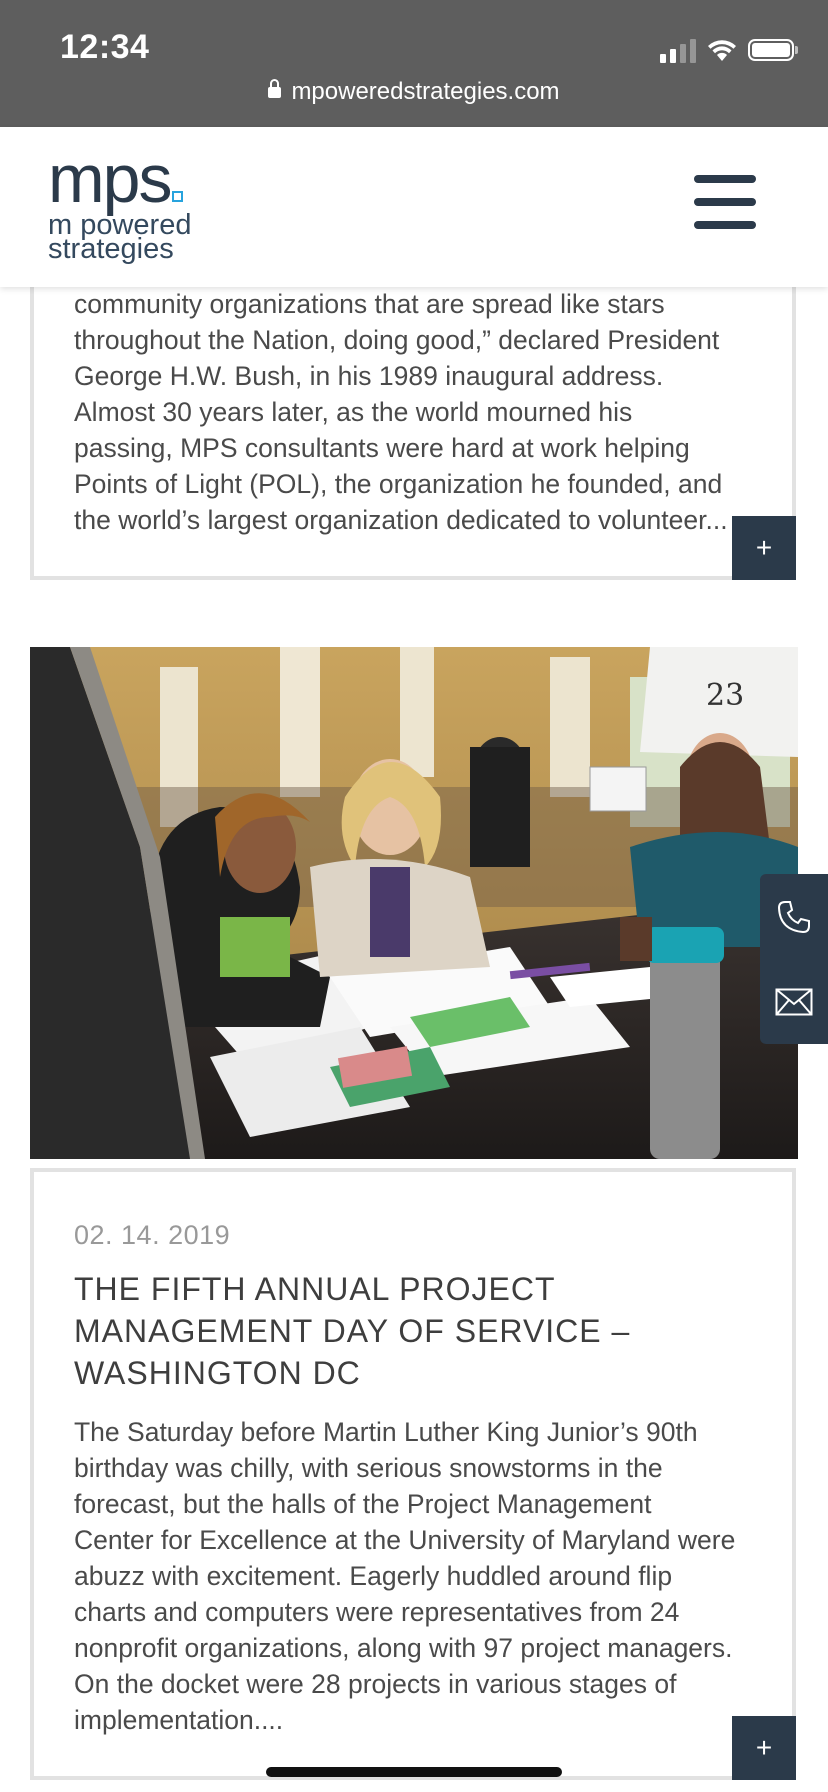 The width and height of the screenshot is (828, 1792). I want to click on status-icons, so click(729, 50).